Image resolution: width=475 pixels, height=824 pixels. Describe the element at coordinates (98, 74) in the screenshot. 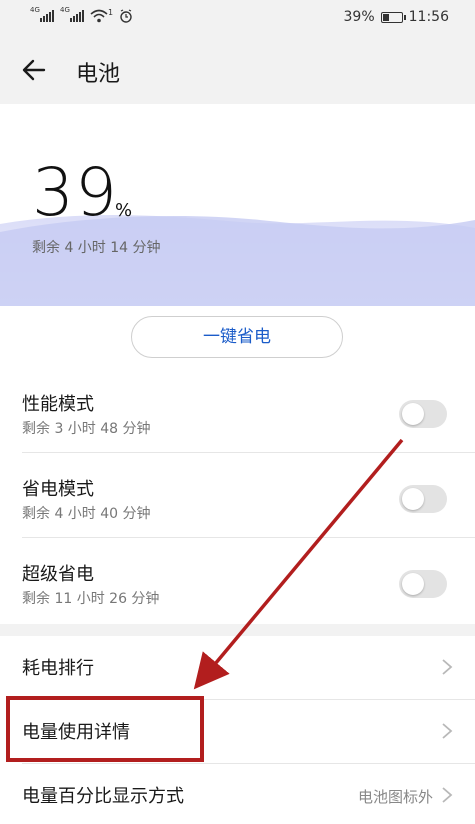

I see `page-title: 电池` at that location.